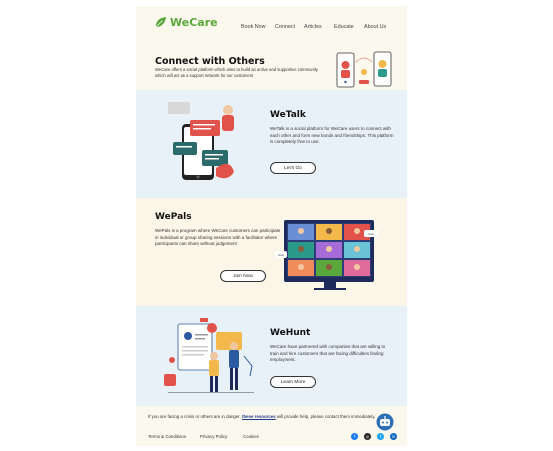 This screenshot has height=451, width=553. What do you see at coordinates (194, 22) in the screenshot?
I see `logo-text: WeCare` at bounding box center [194, 22].